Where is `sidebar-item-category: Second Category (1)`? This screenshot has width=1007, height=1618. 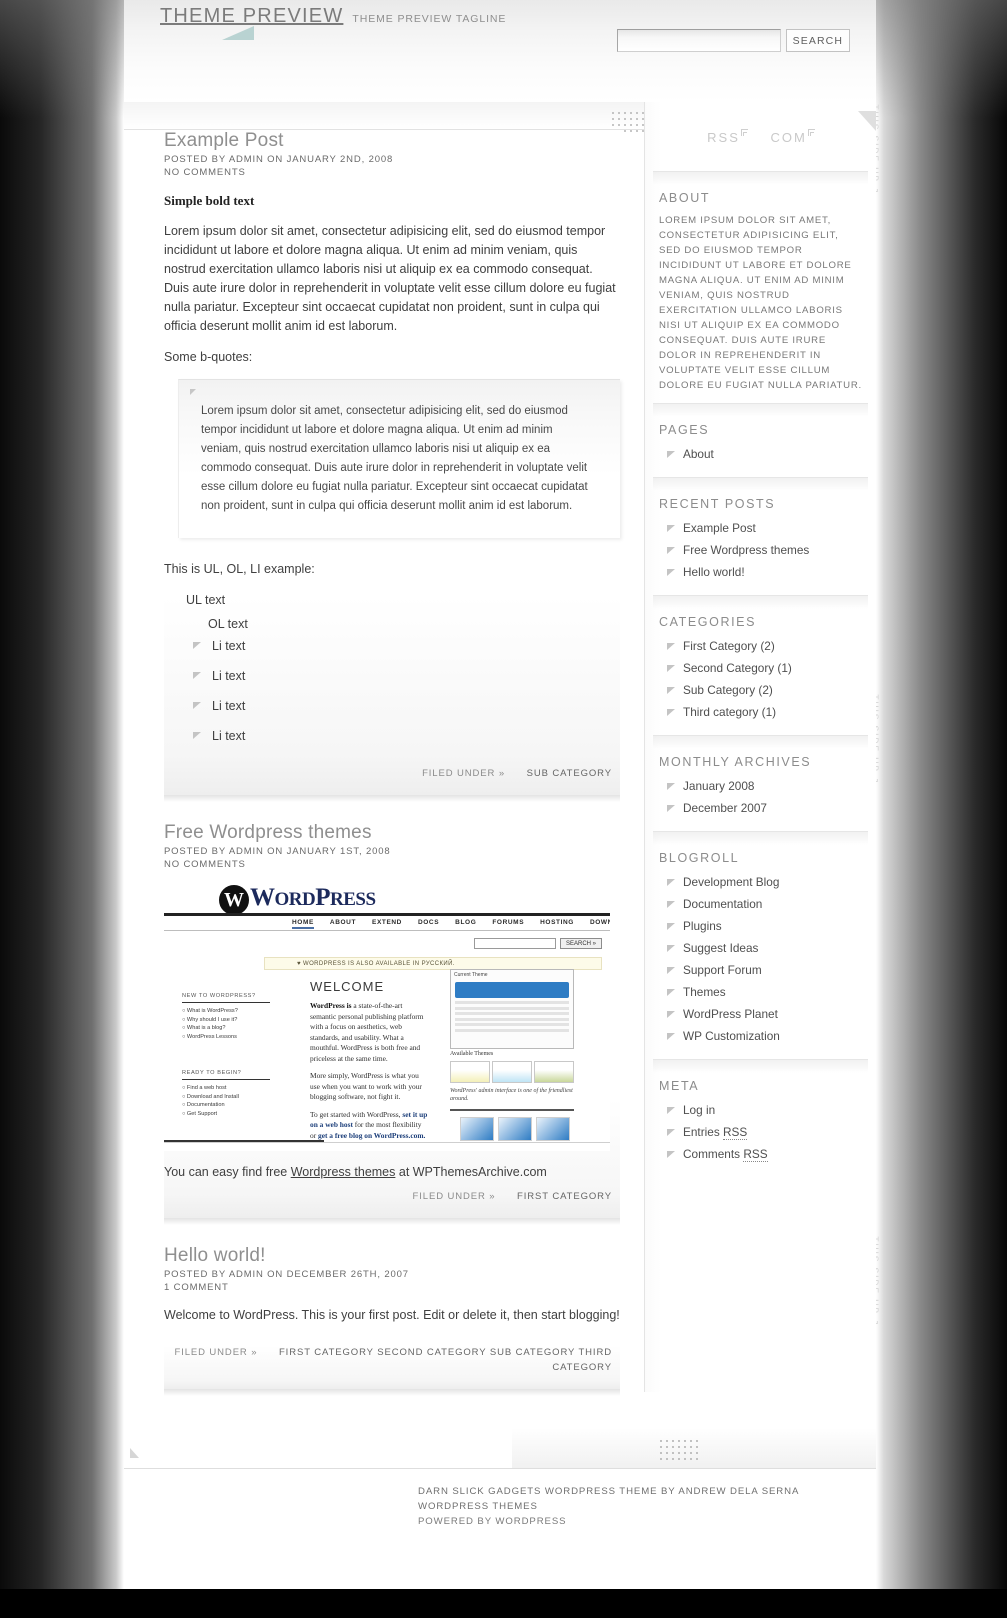
sidebar-item-category: Second Category (1) is located at coordinates (760, 670).